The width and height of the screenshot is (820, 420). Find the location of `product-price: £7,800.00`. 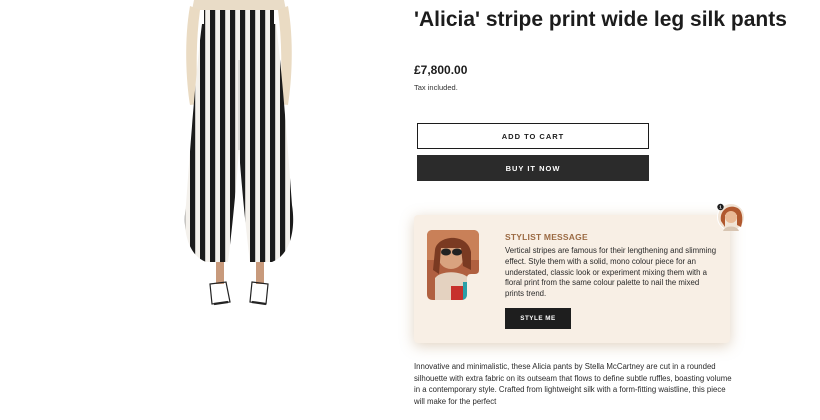

product-price: £7,800.00 is located at coordinates (441, 70).